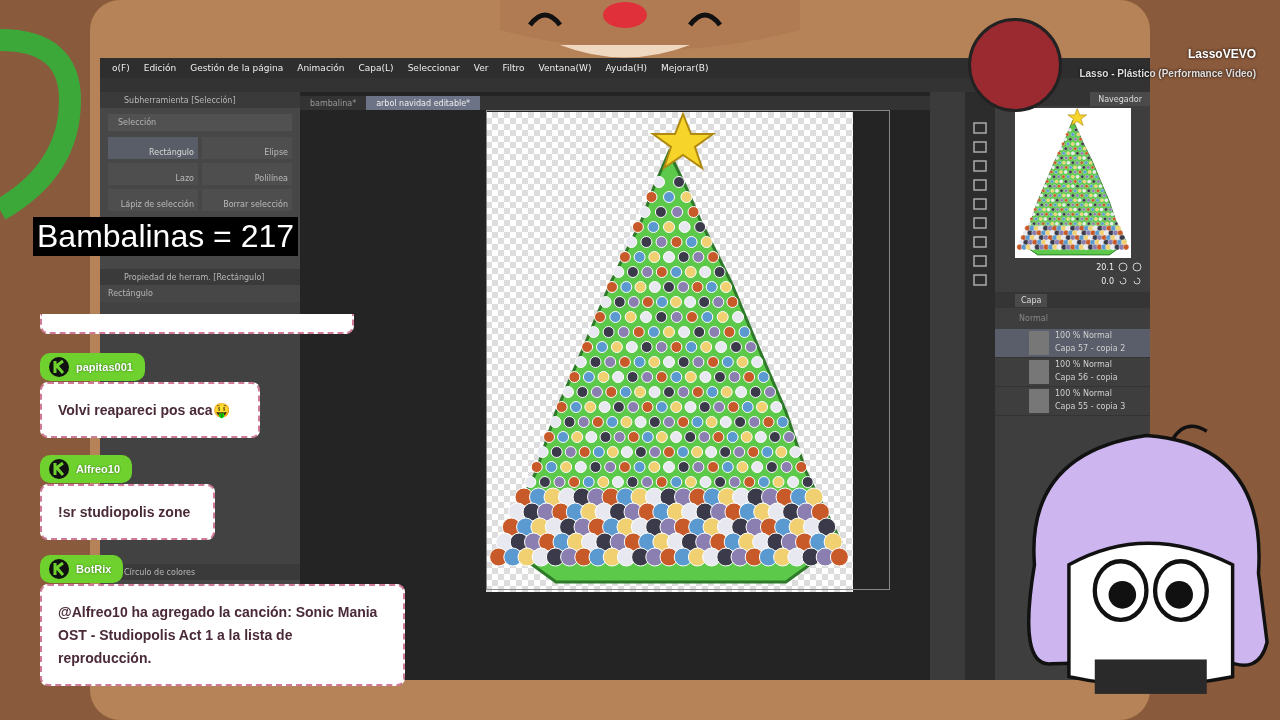 This screenshot has width=1280, height=720. What do you see at coordinates (166, 236) in the screenshot?
I see `counter-text: Bambalinas = 217` at bounding box center [166, 236].